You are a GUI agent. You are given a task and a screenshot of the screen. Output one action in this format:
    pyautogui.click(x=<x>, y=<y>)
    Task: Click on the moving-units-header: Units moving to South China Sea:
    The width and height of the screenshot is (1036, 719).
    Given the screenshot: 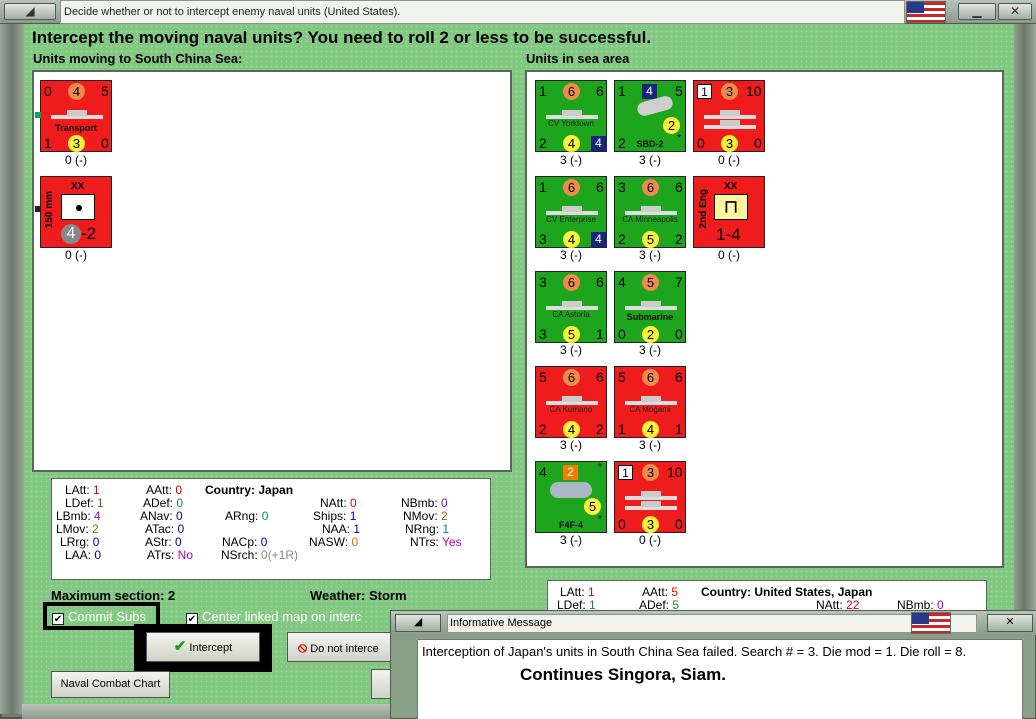 What is the action you would take?
    pyautogui.click(x=138, y=58)
    